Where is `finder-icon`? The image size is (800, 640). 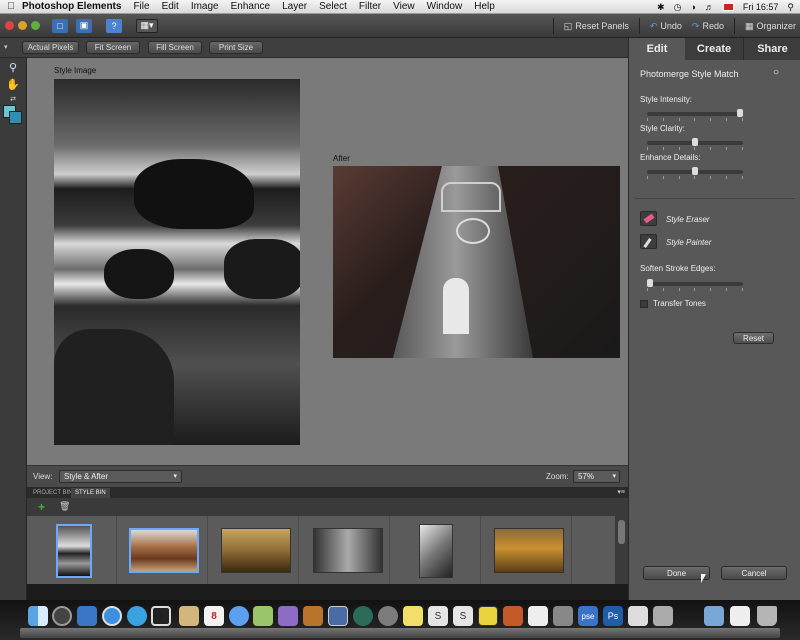 finder-icon is located at coordinates (38, 616).